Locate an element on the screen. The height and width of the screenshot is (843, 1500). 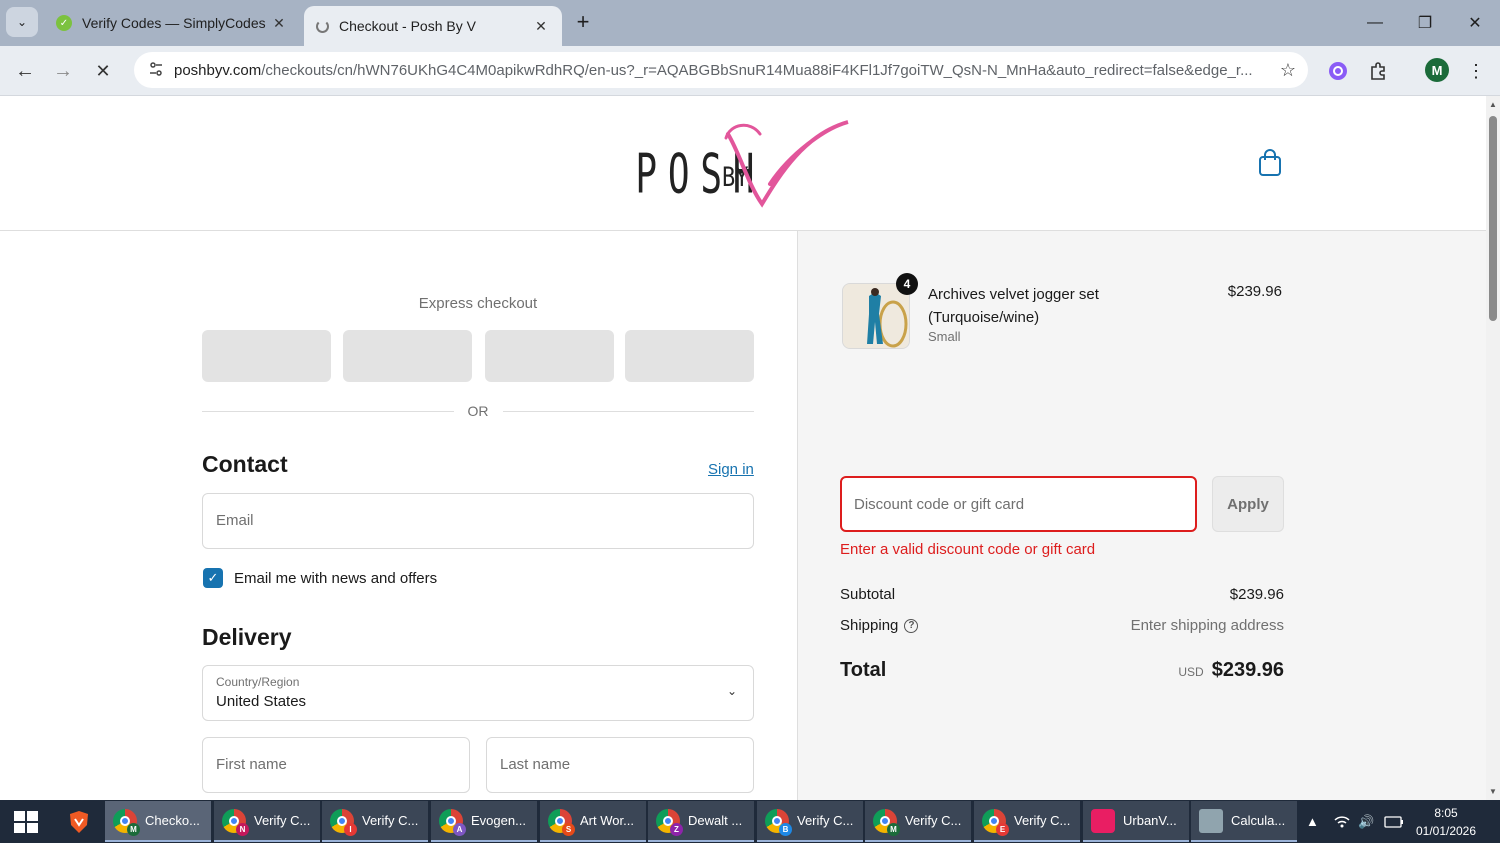
bookmark-star-icon: ☆ is located at coordinates (1288, 70).